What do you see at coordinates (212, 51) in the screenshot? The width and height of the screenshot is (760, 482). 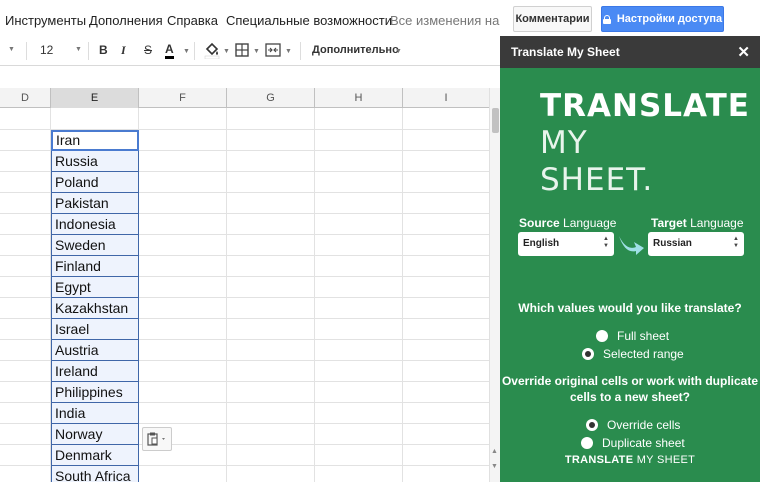 I see `fill-color-icon` at bounding box center [212, 51].